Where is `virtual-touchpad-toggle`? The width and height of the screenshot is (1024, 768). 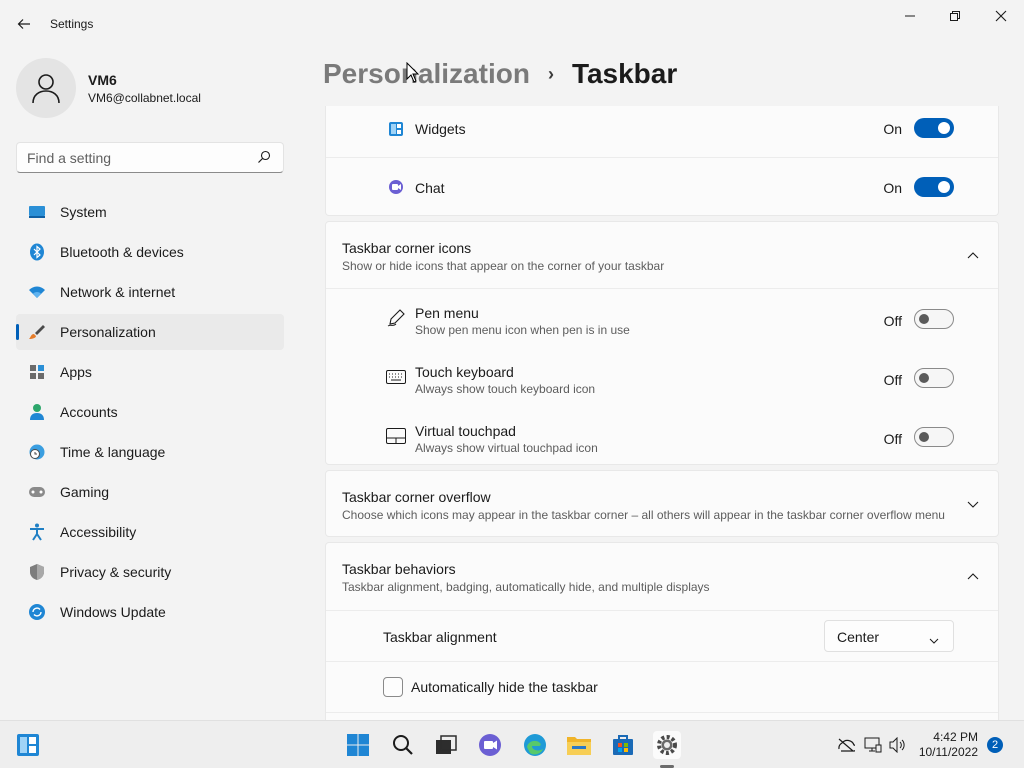 virtual-touchpad-toggle is located at coordinates (934, 437).